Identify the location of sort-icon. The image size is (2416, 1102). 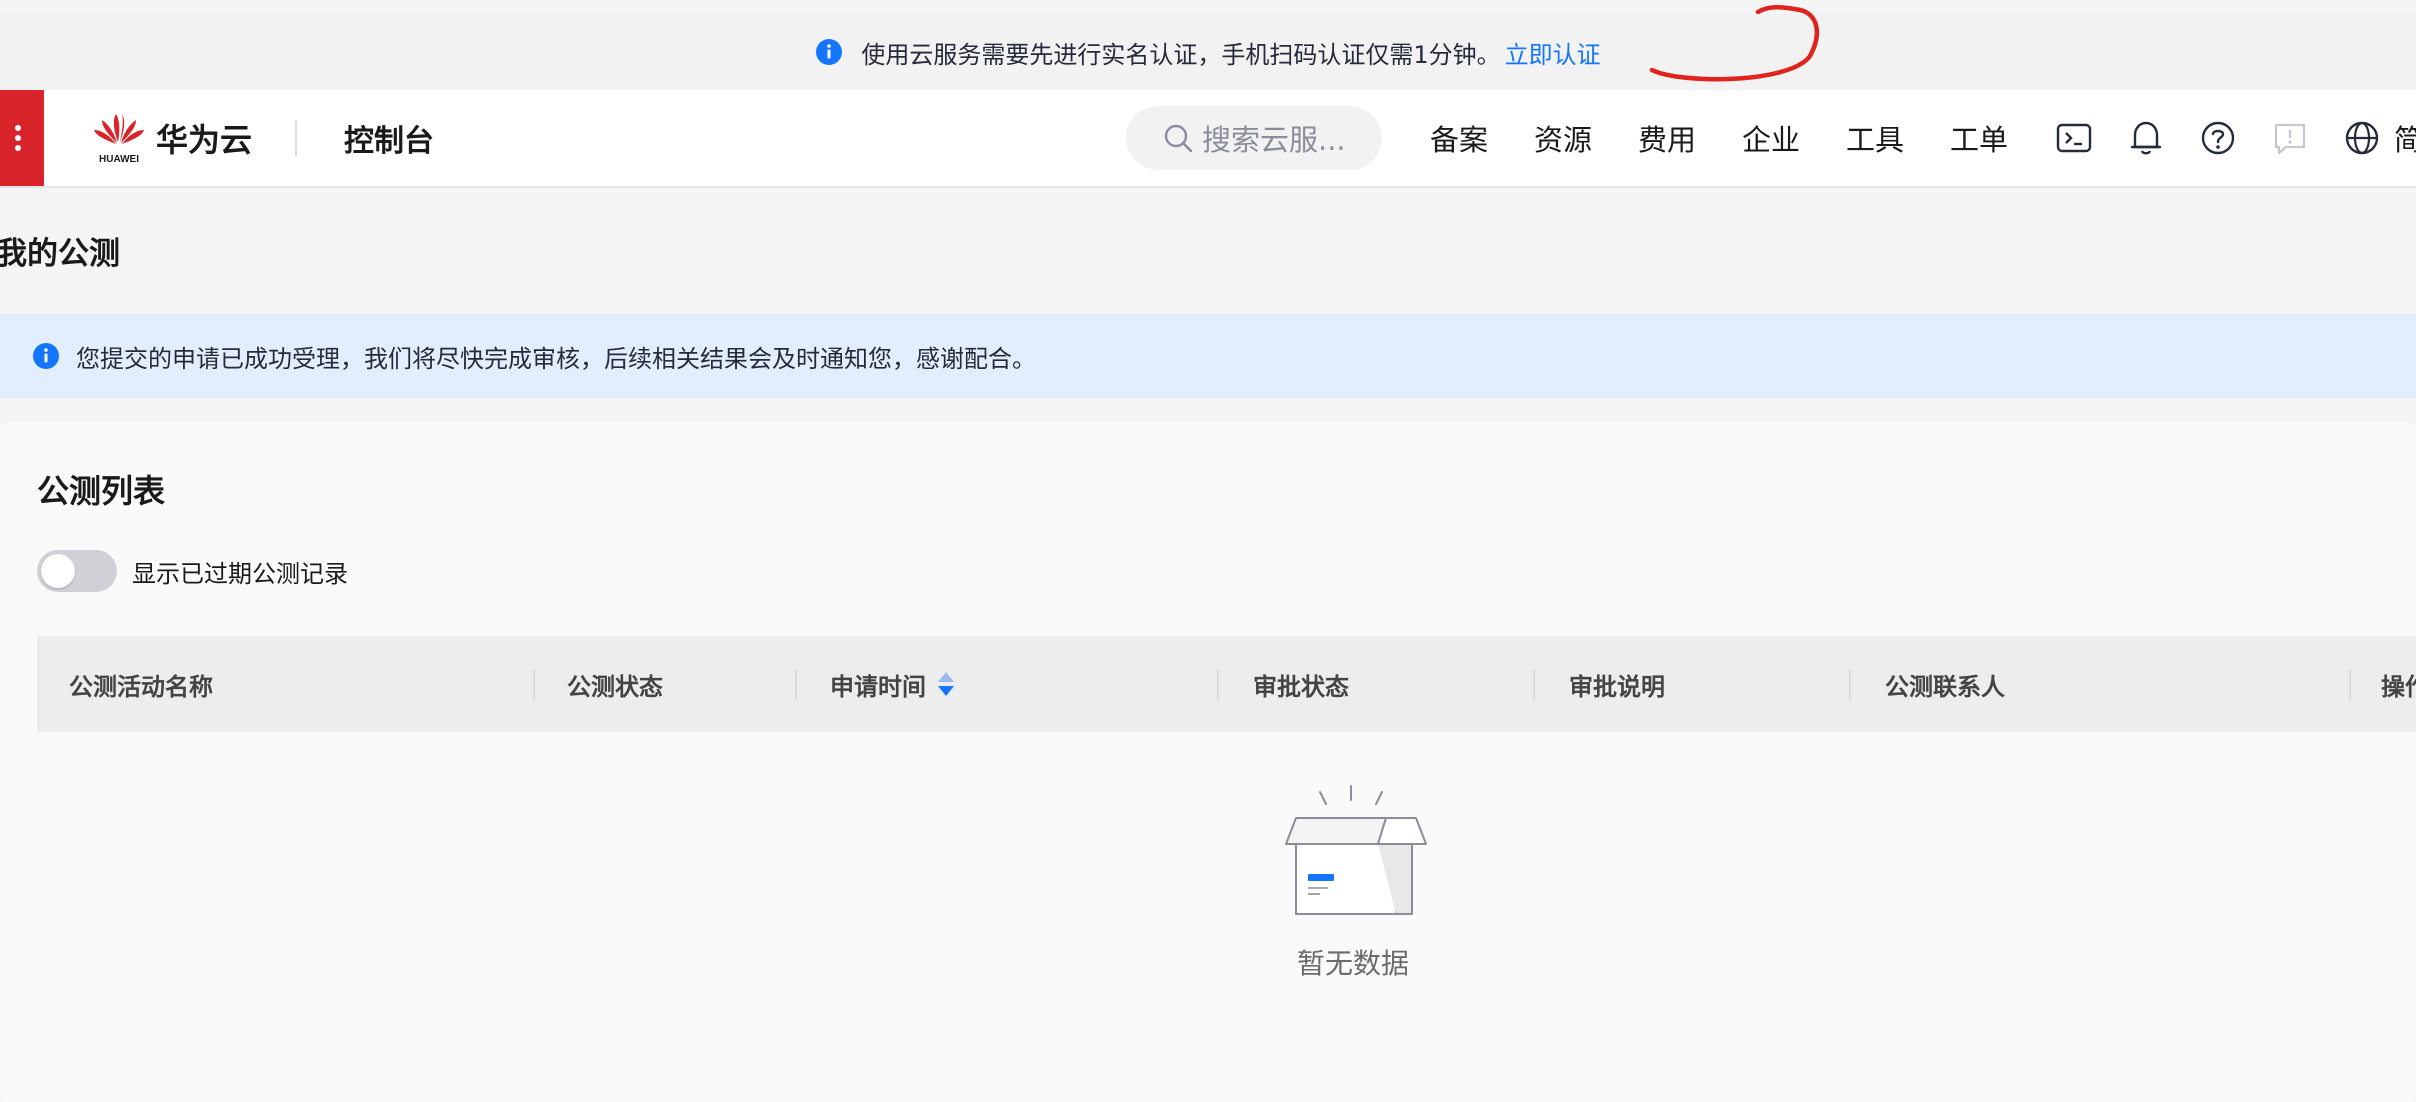
(946, 684).